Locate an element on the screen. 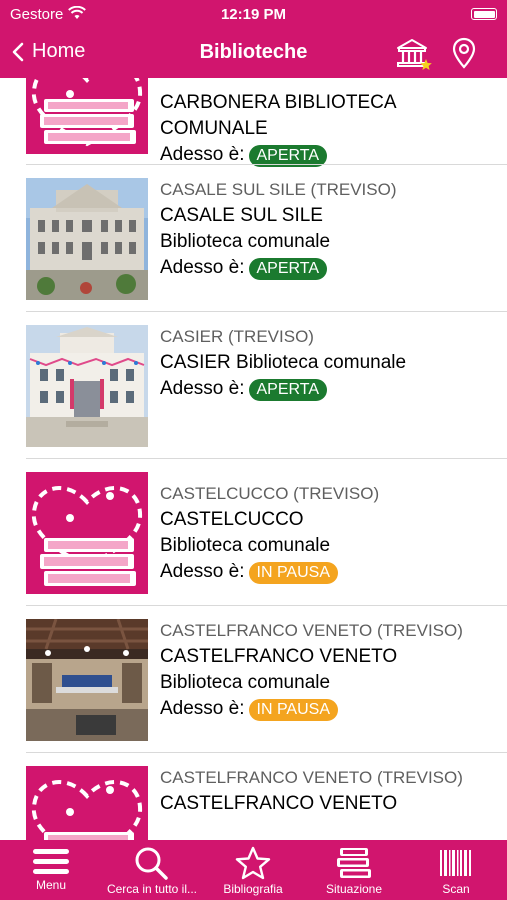 Image resolution: width=507 pixels, height=900 pixels. library-building-icon is located at coordinates (414, 54).